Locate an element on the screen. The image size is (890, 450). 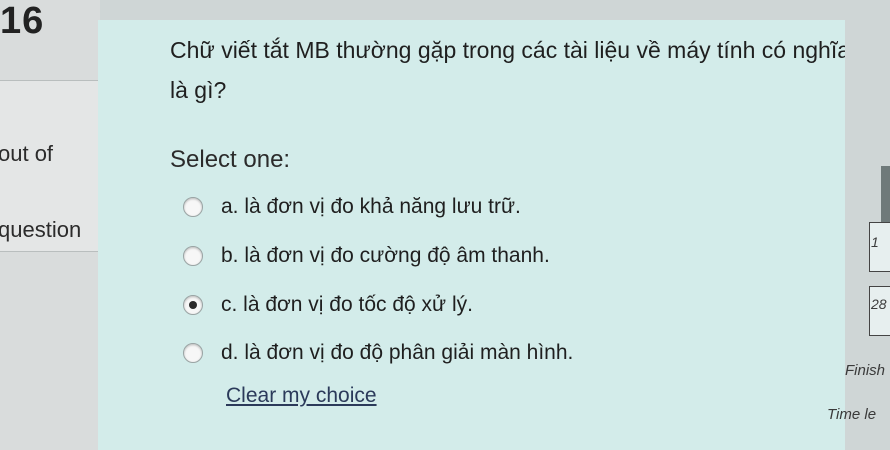
question-info-panel: 16 out of question is located at coordinates (50, 225).